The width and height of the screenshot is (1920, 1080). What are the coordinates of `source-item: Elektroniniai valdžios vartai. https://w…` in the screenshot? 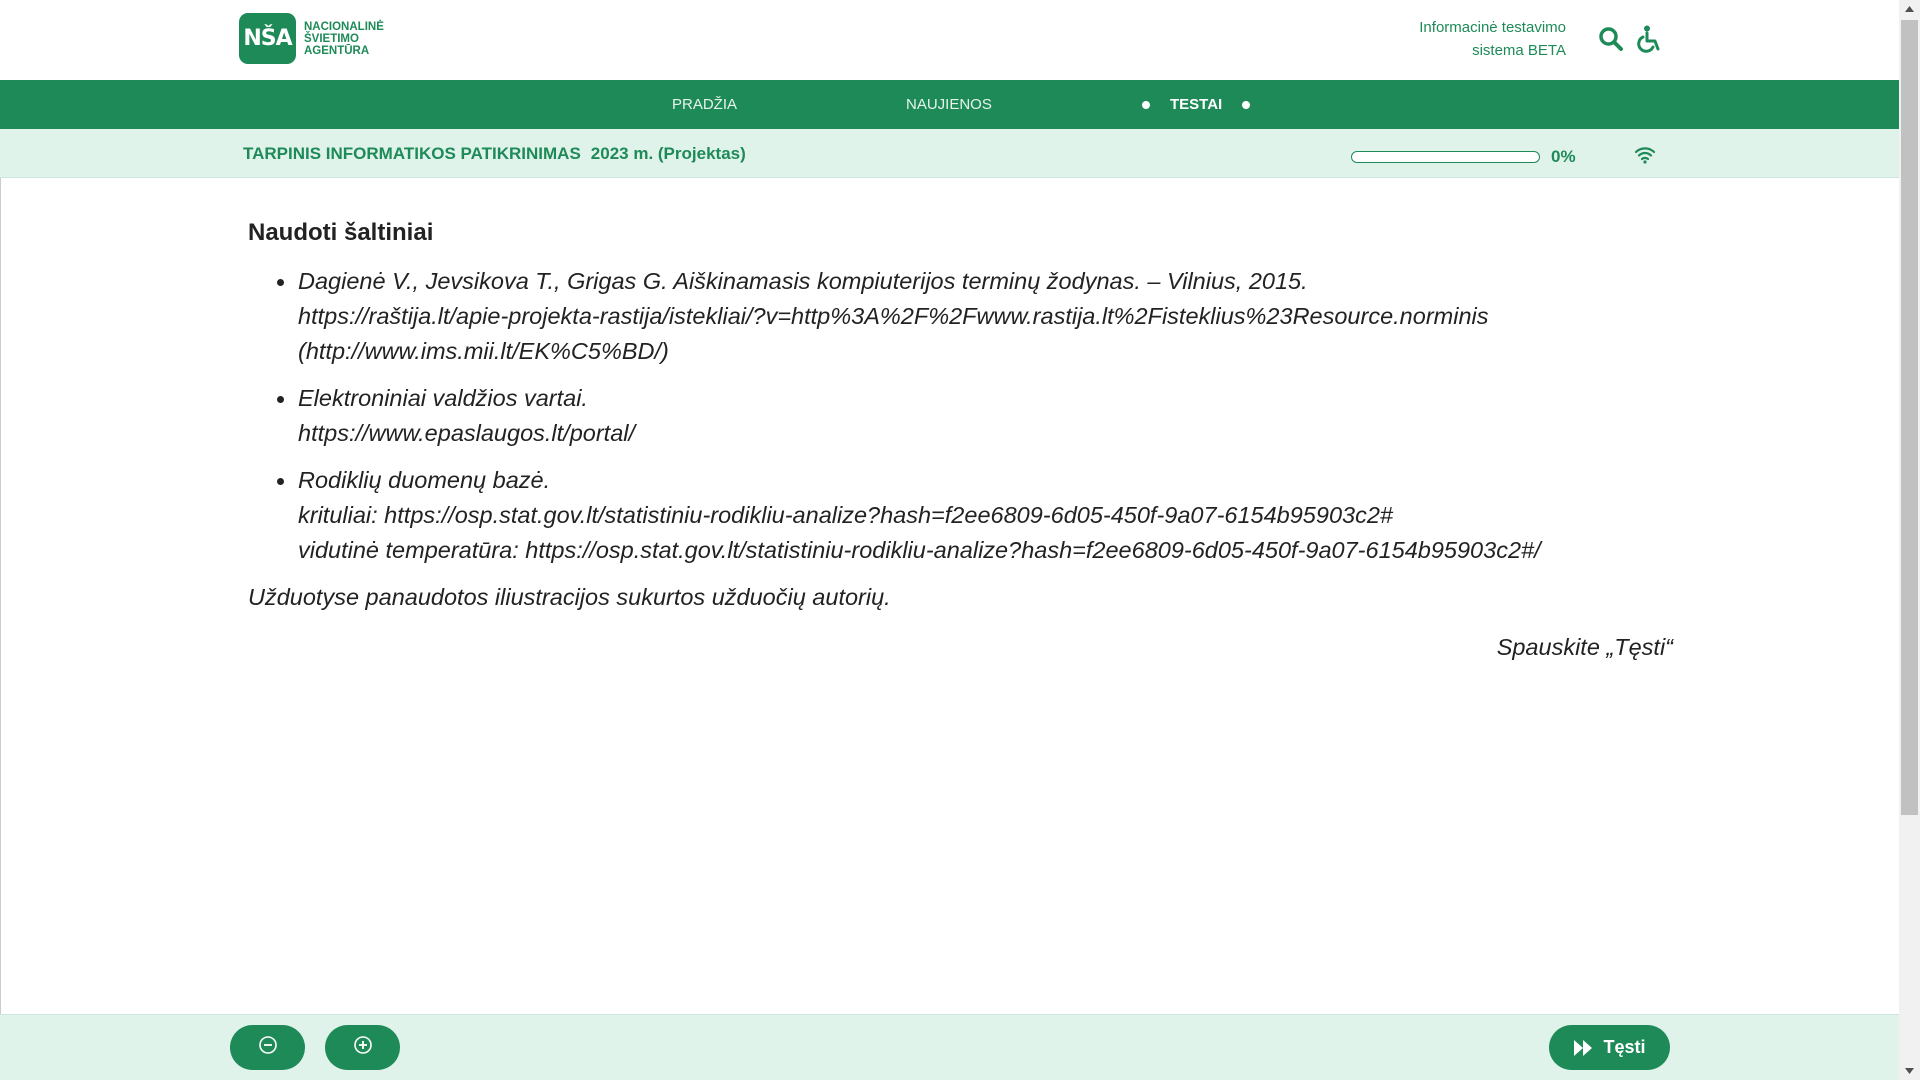 It's located at (997, 416).